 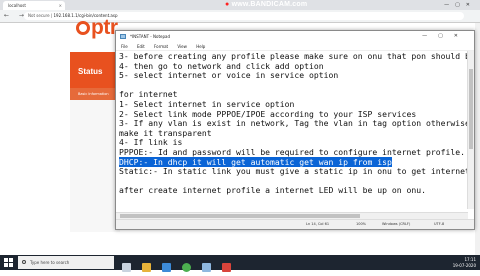 What do you see at coordinates (182, 46) in the screenshot?
I see `menu-view: View` at bounding box center [182, 46].